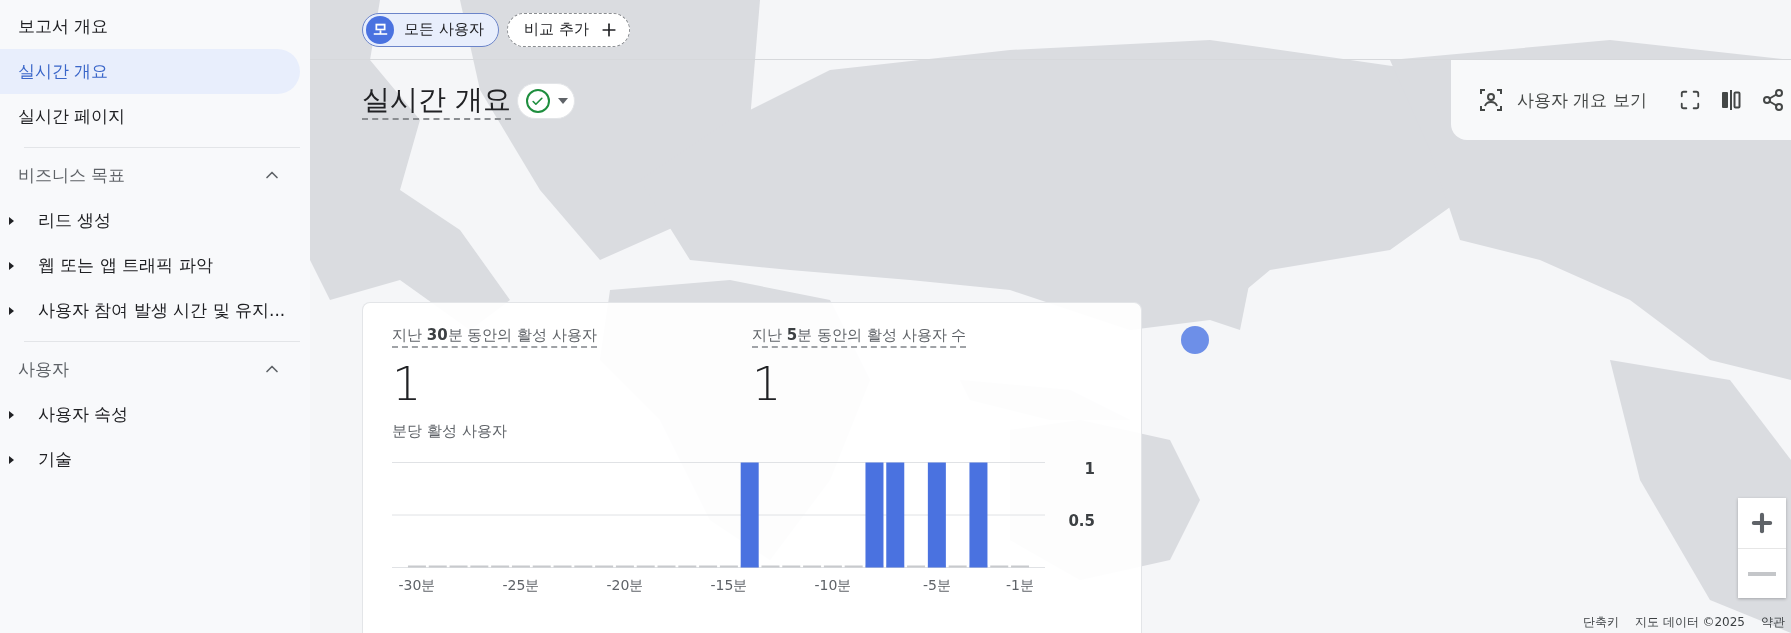 The height and width of the screenshot is (633, 1791). Describe the element at coordinates (1762, 573) in the screenshot. I see `minus-icon` at that location.